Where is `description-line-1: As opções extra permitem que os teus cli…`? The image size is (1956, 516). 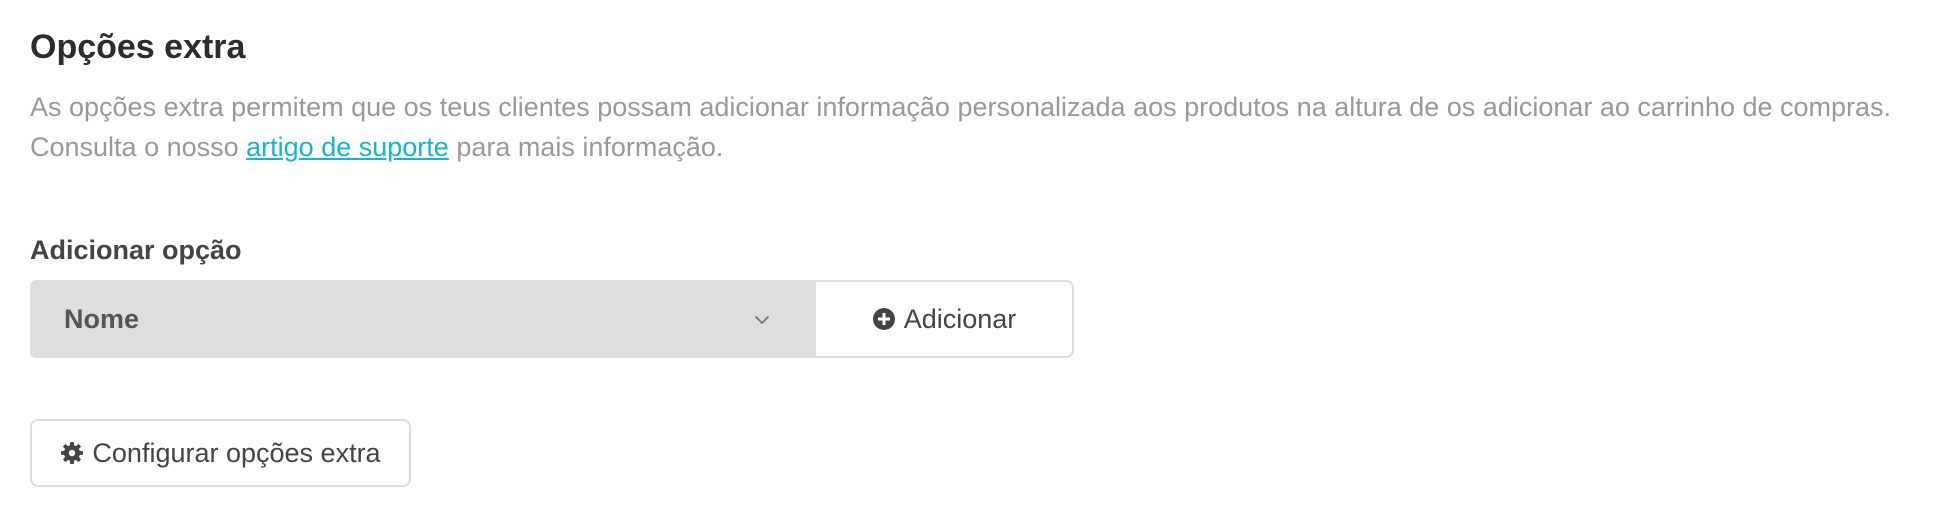
description-line-1: As opções extra permitem que os teus cli… is located at coordinates (961, 107).